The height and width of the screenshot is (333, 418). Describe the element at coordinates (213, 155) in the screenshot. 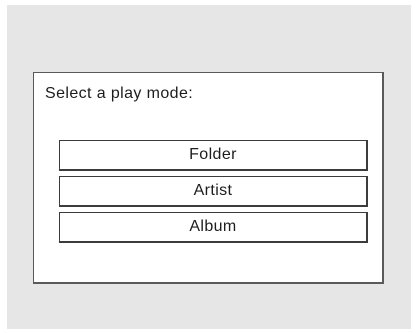

I see `option-folder-button: Folder` at that location.